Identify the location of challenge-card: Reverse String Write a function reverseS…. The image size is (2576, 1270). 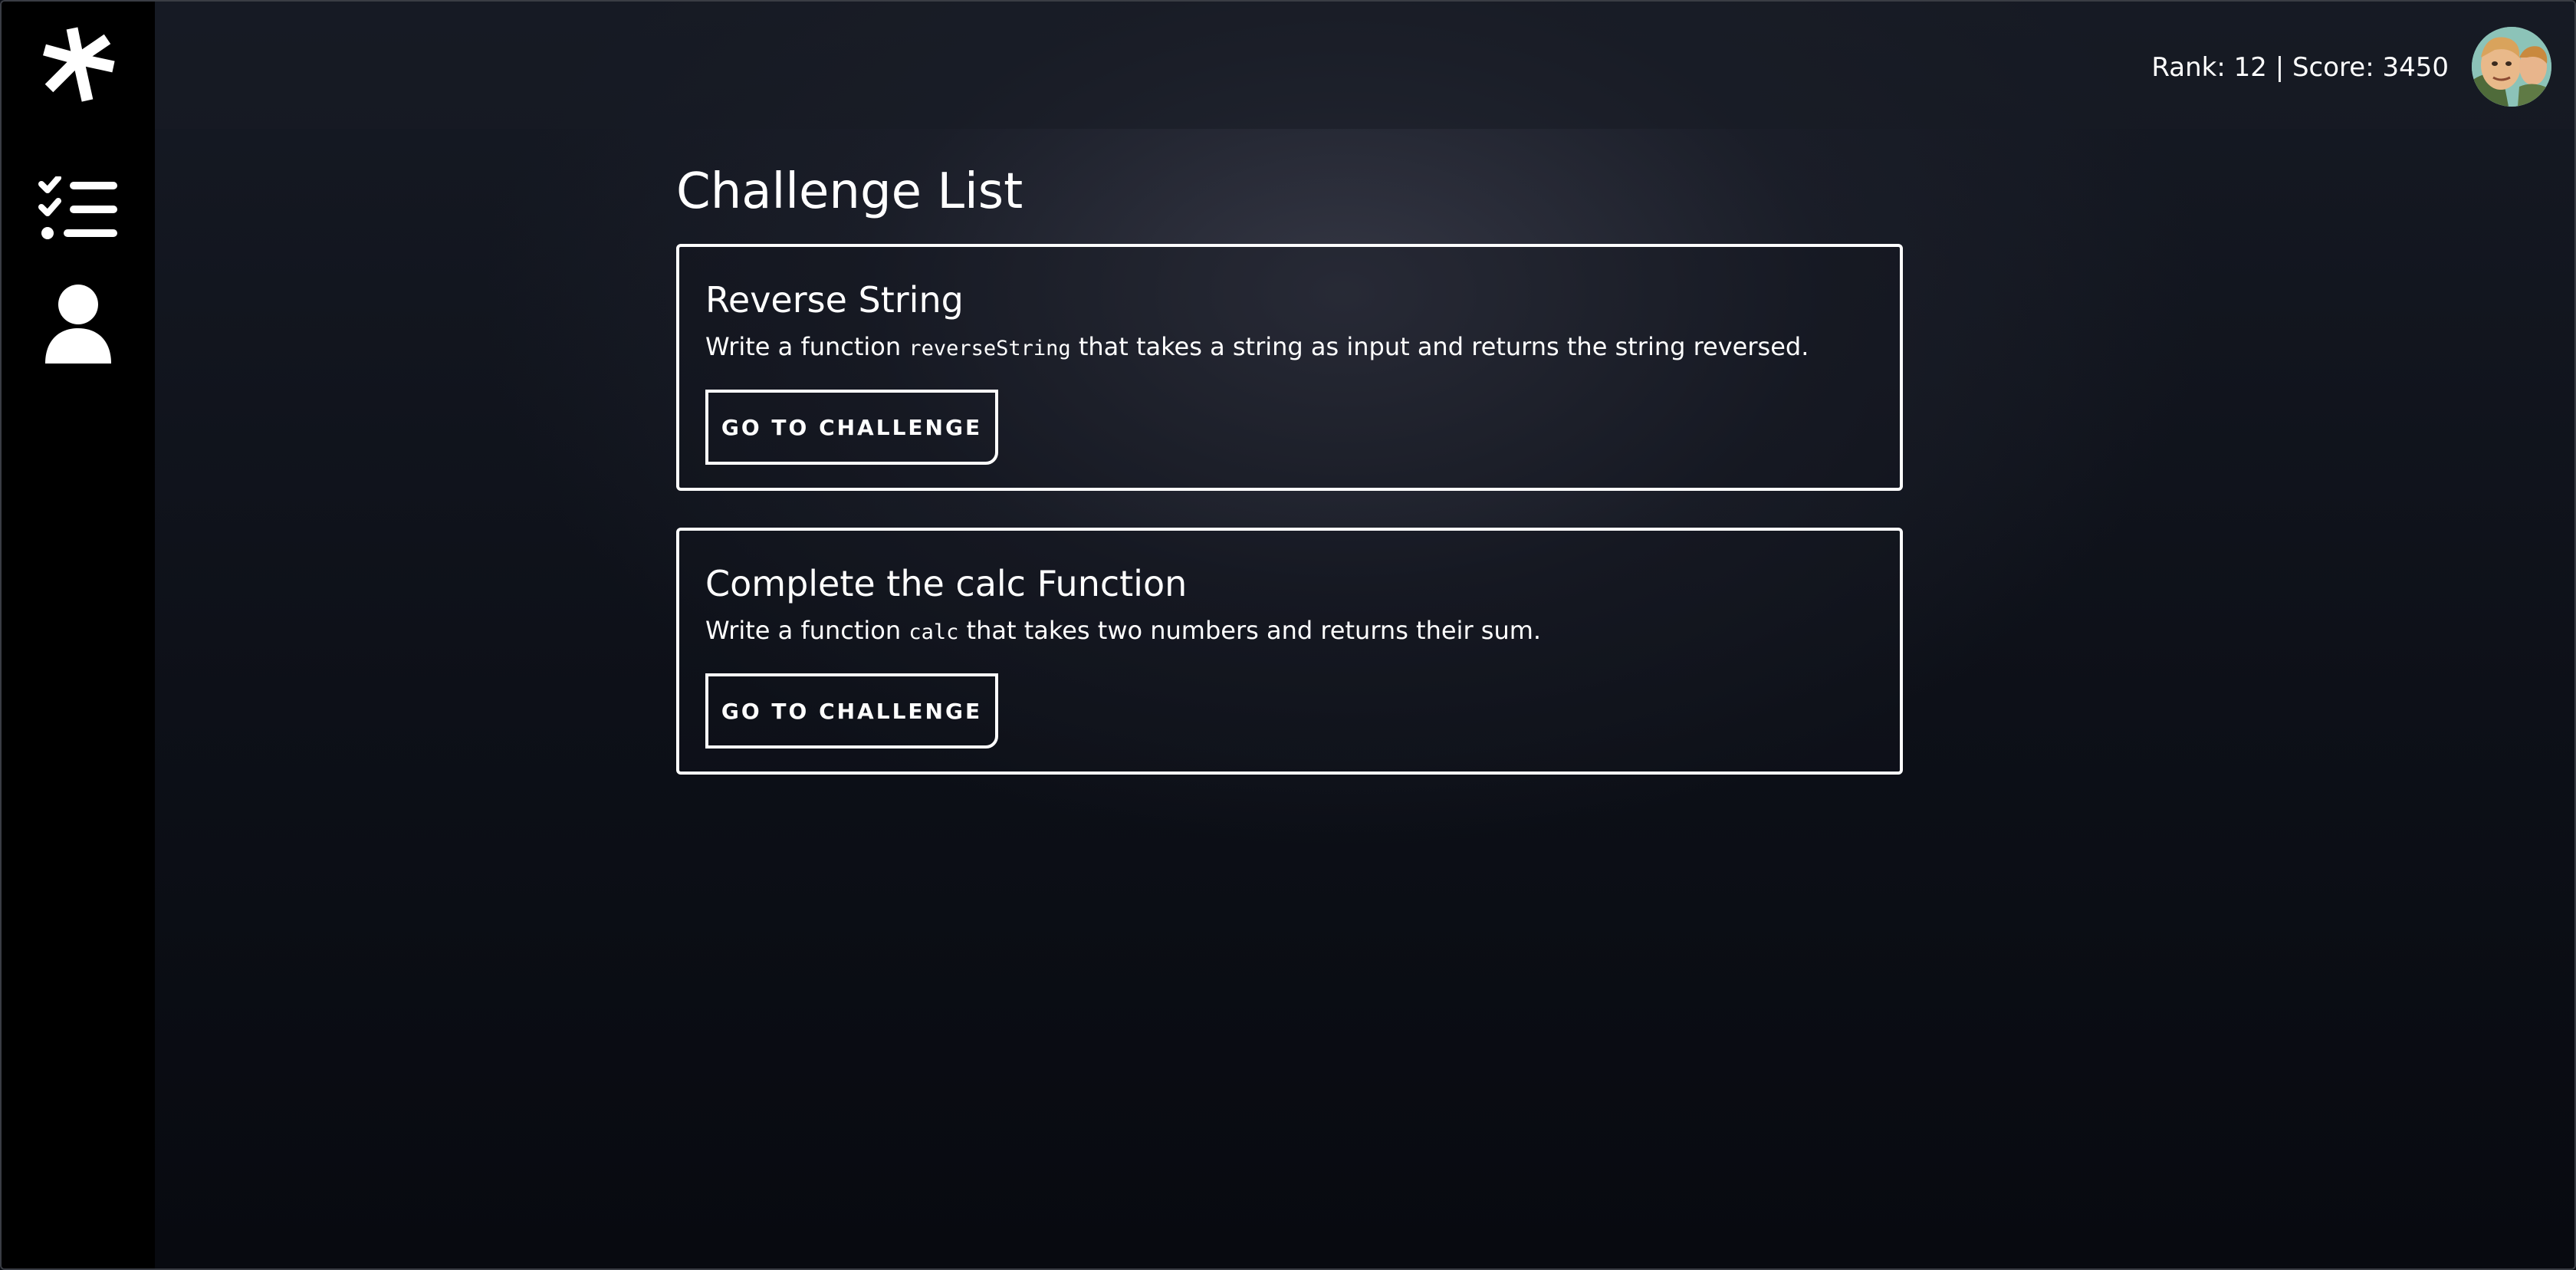
(1290, 367).